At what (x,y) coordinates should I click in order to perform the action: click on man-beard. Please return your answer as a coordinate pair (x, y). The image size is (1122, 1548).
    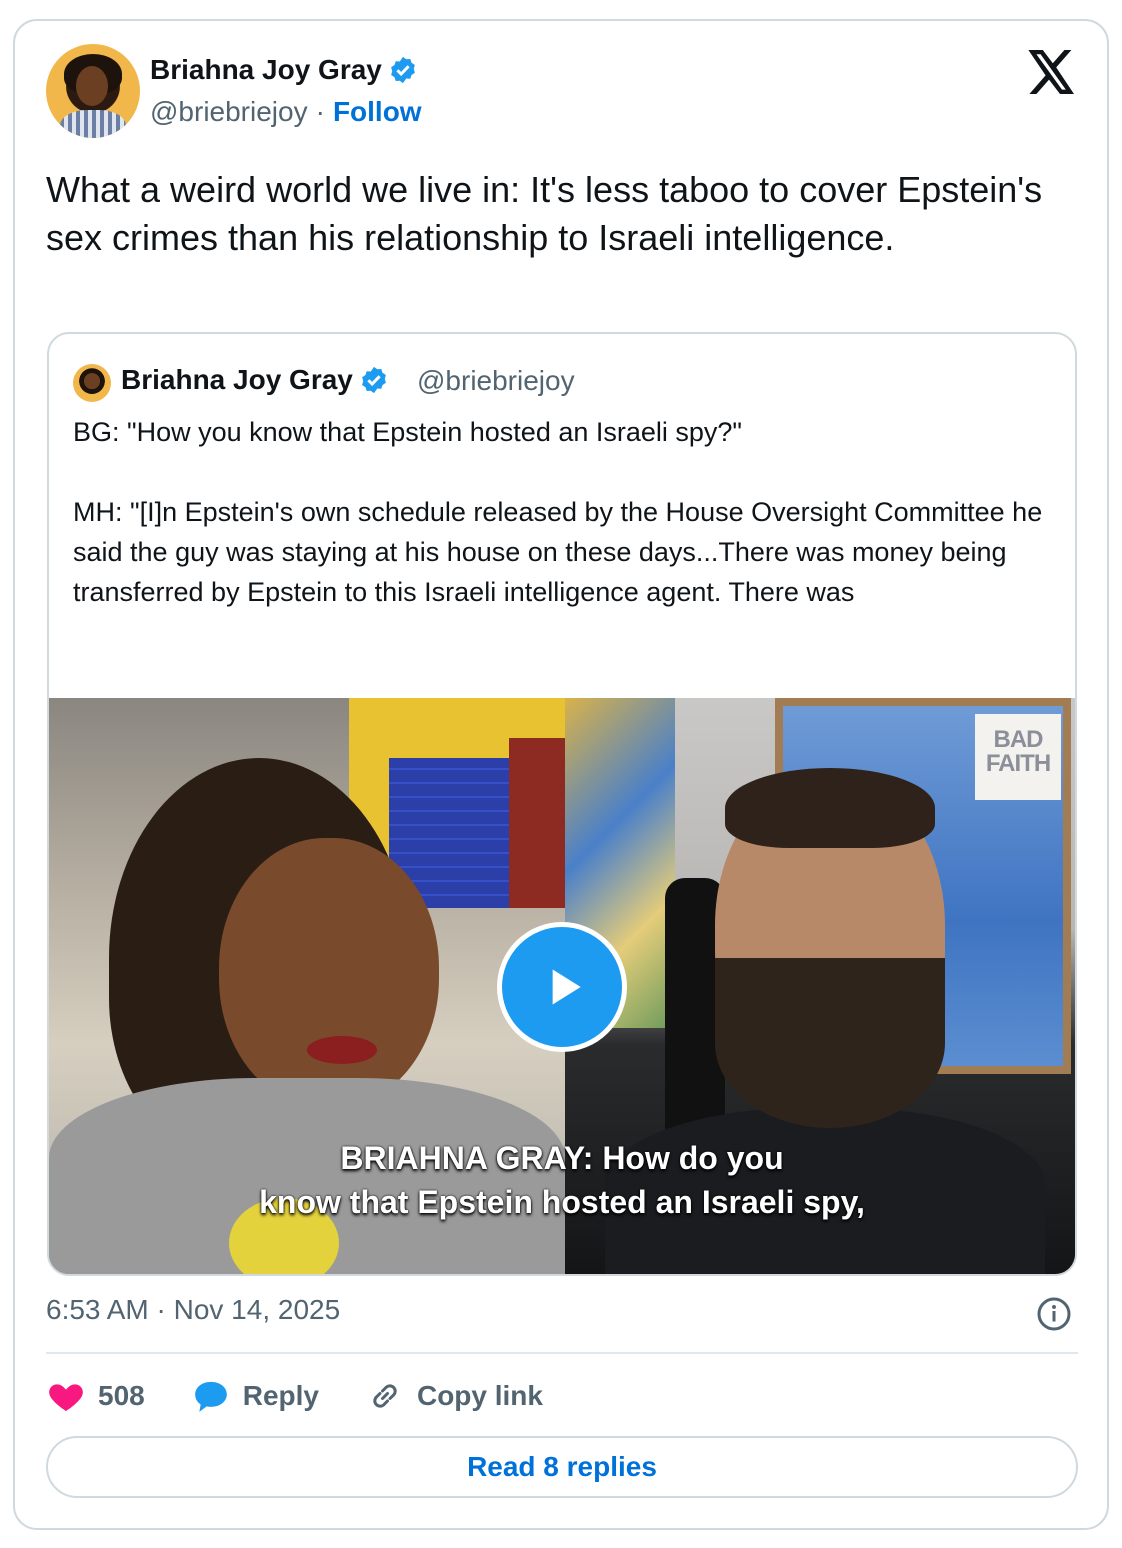
    Looking at the image, I should click on (830, 1043).